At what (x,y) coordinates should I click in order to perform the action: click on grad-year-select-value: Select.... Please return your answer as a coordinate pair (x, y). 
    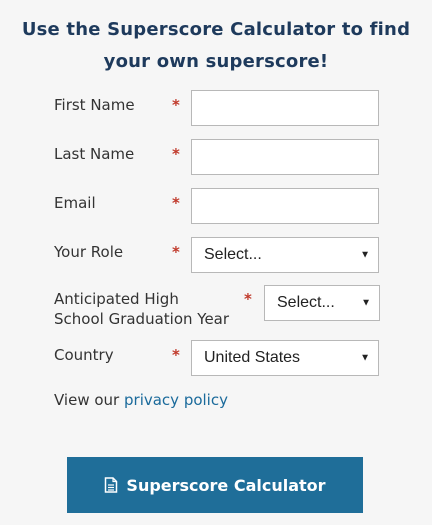
    Looking at the image, I should click on (306, 302).